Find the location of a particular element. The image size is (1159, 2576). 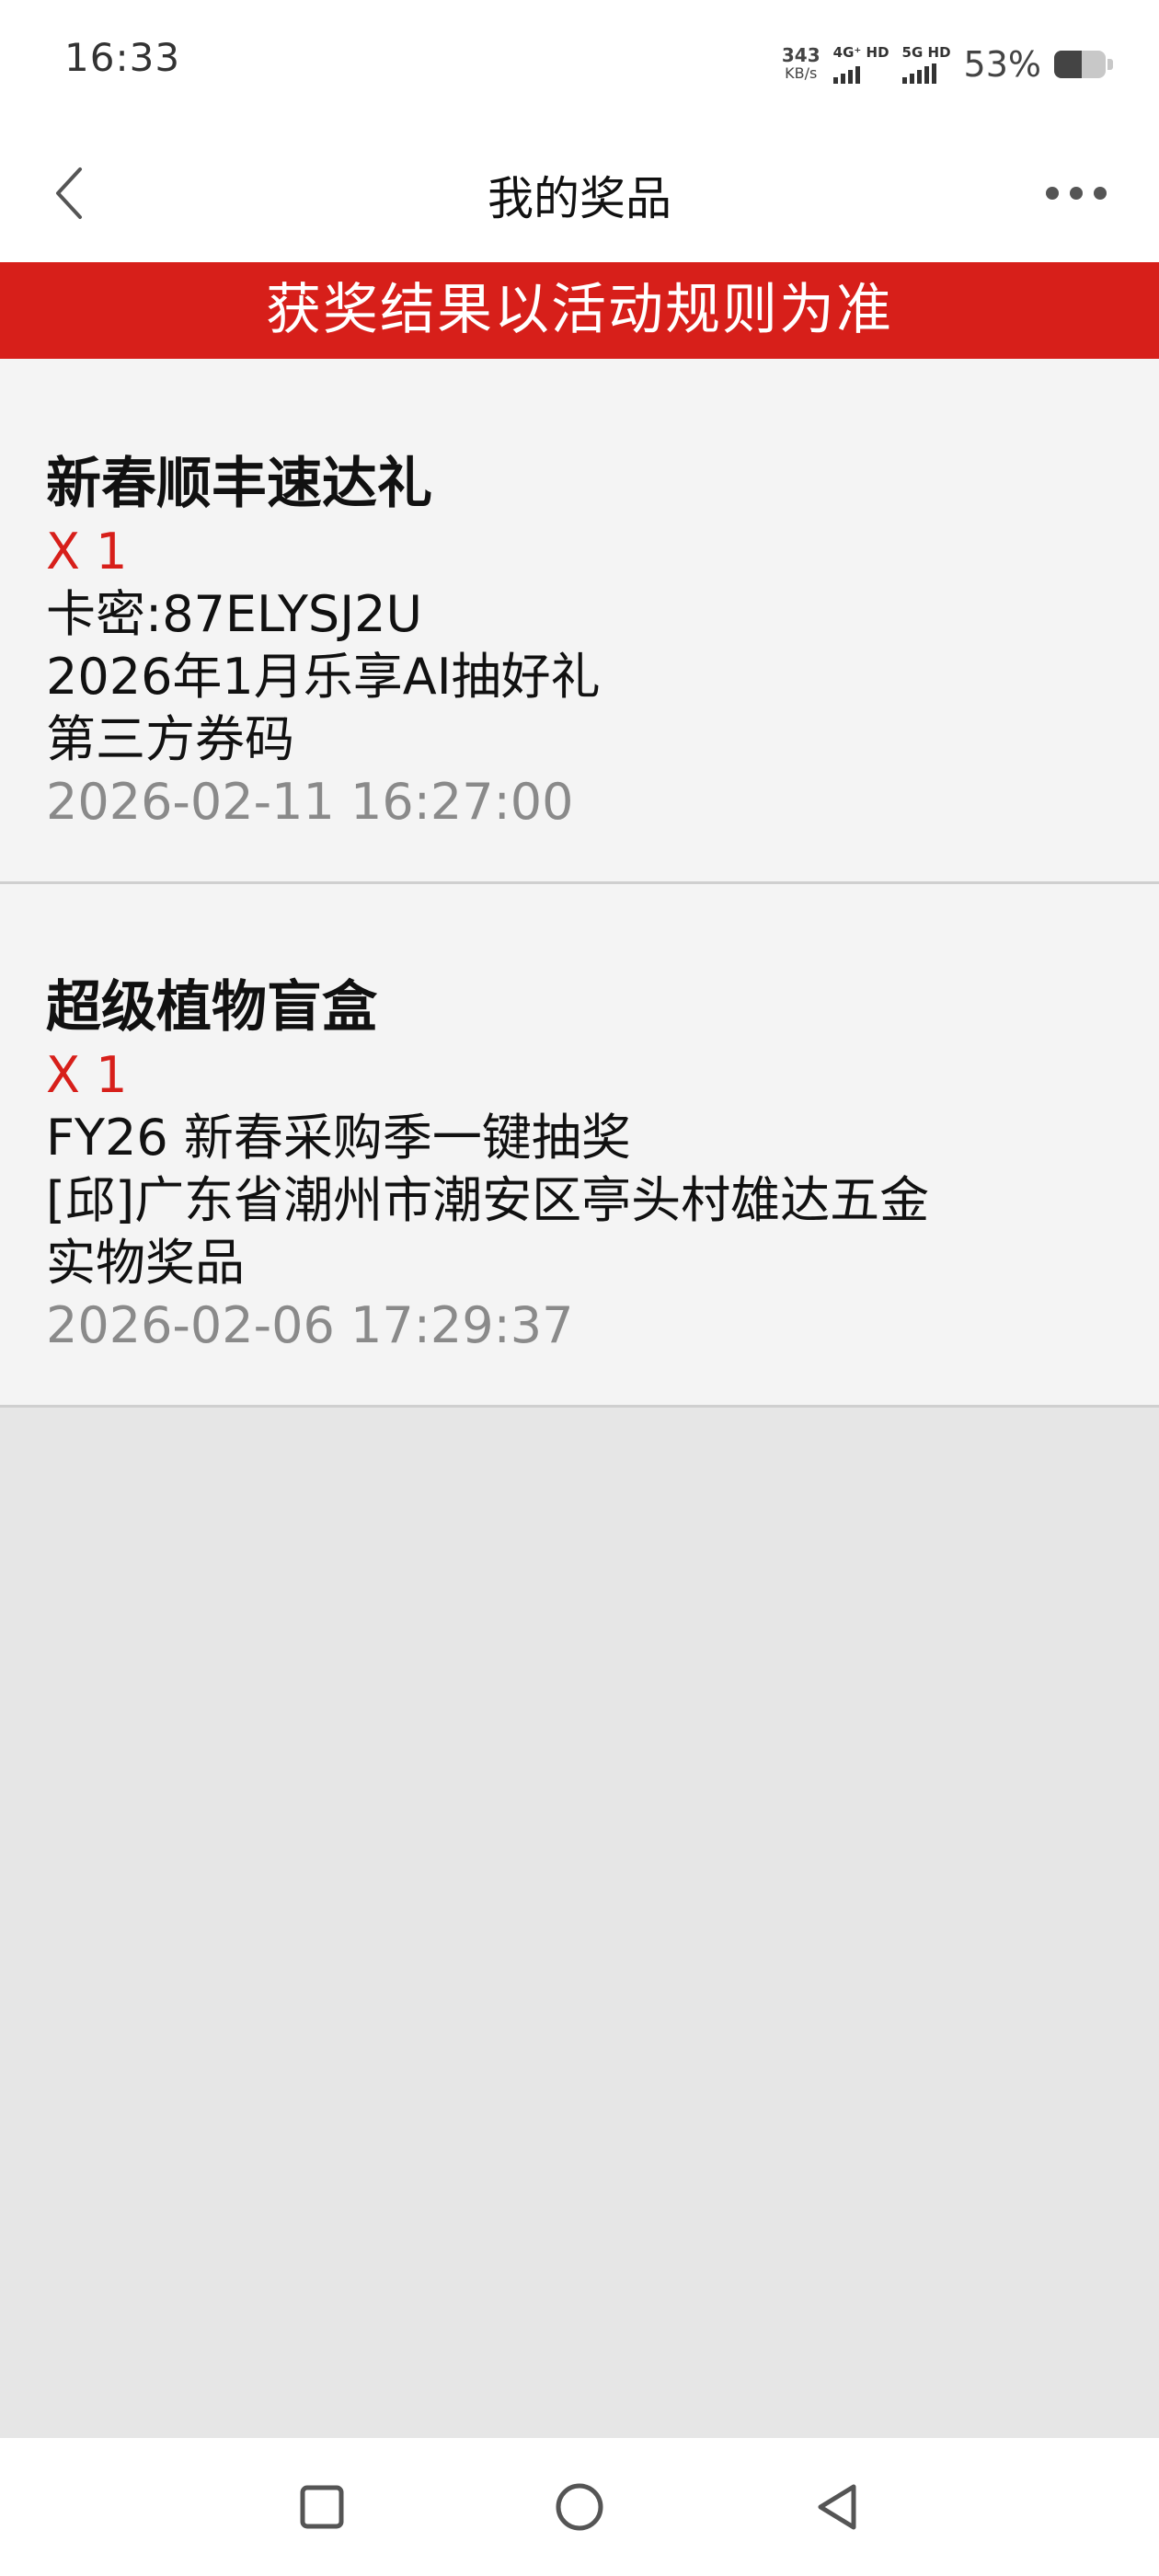

prize-time: 2026-02-06 17:29:37 is located at coordinates (310, 1325).